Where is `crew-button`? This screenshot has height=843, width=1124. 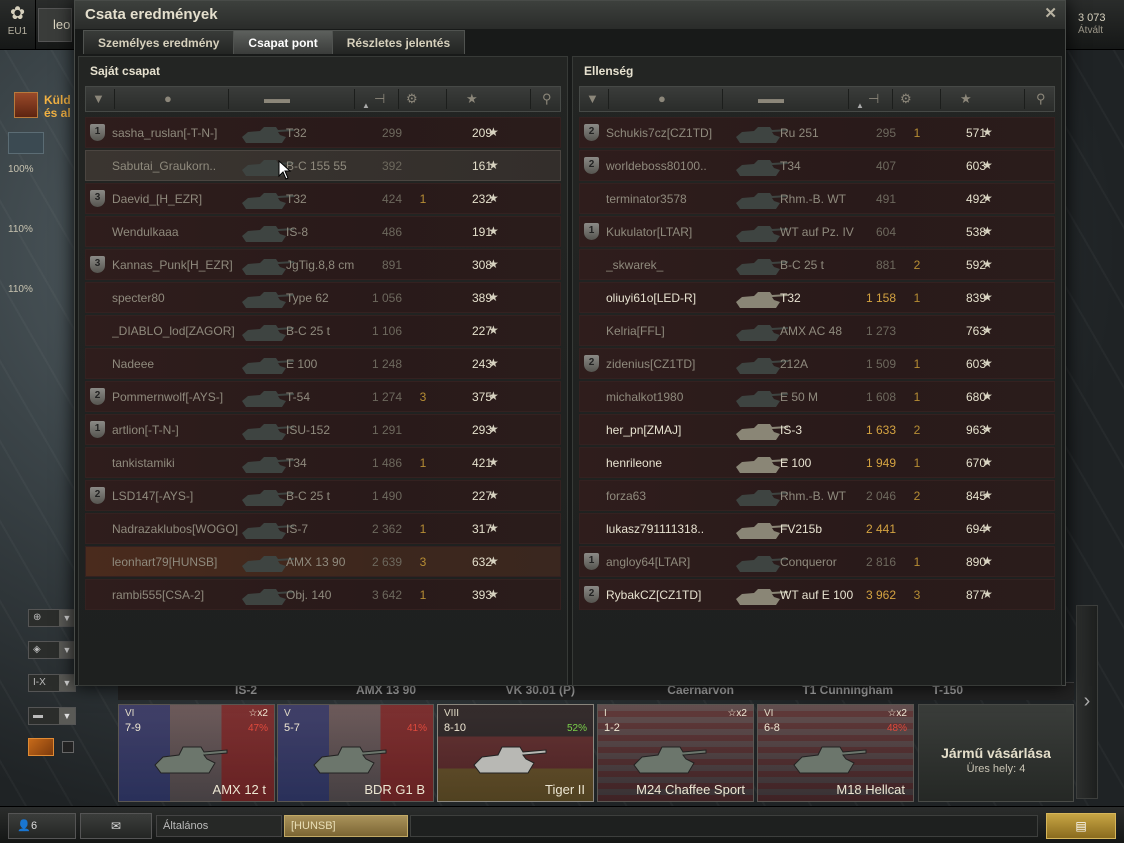
crew-button is located at coordinates (26, 143).